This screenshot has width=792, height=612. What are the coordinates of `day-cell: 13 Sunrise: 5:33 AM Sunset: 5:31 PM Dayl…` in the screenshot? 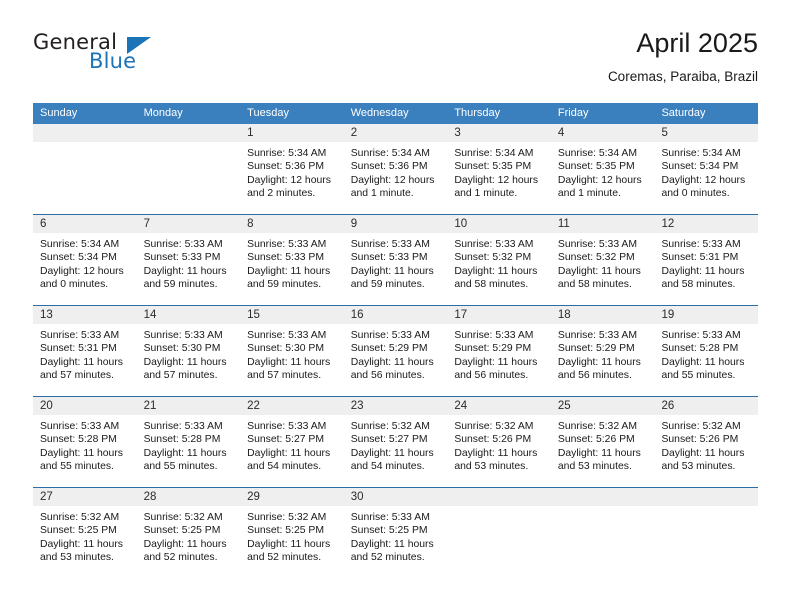 It's located at (85, 351).